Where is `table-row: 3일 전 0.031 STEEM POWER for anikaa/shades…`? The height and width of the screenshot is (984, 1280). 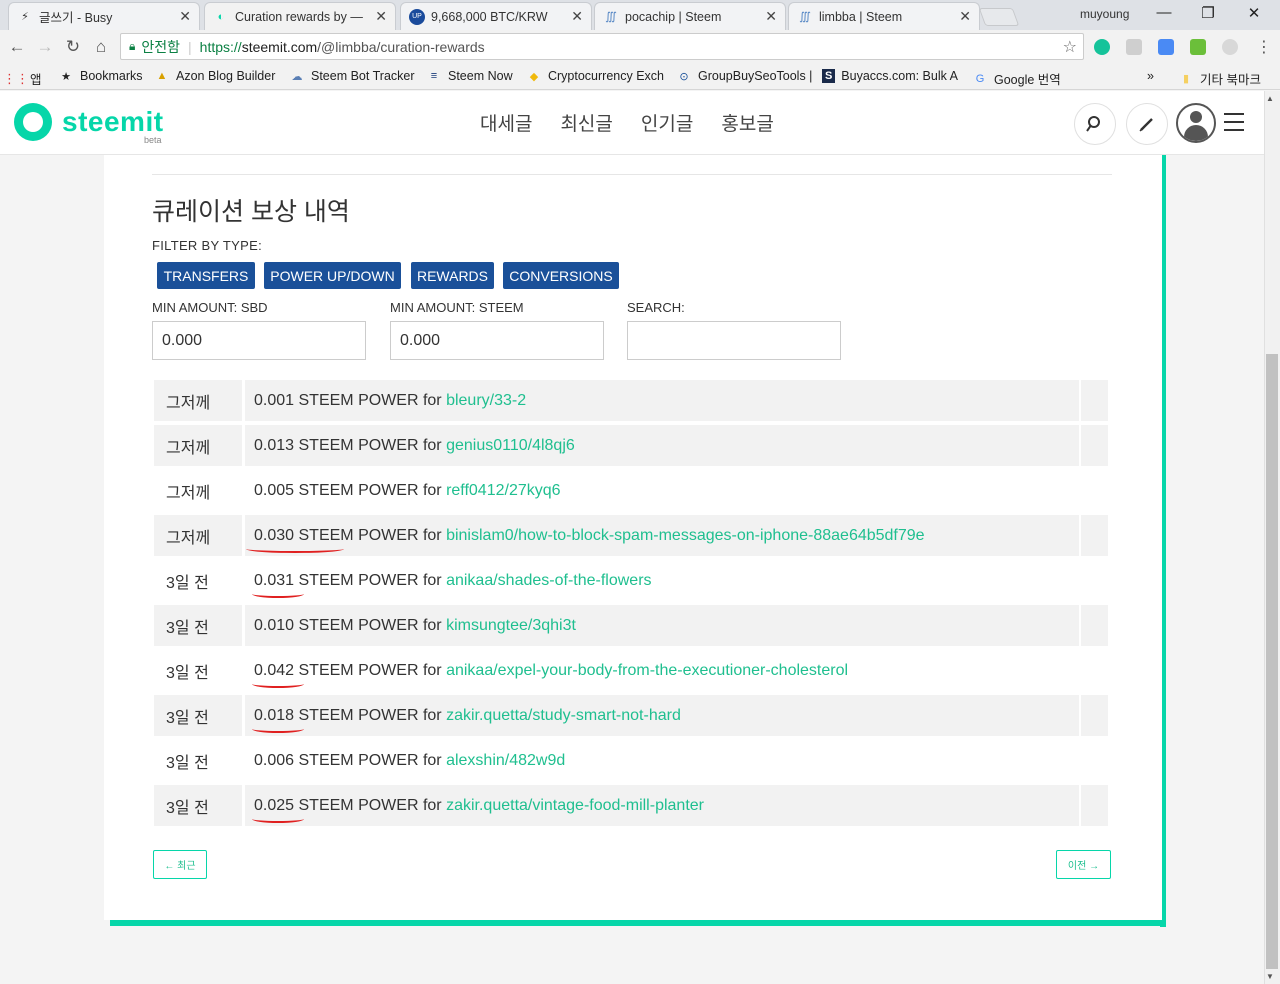 table-row: 3일 전 0.031 STEEM POWER for anikaa/shades… is located at coordinates (632, 580).